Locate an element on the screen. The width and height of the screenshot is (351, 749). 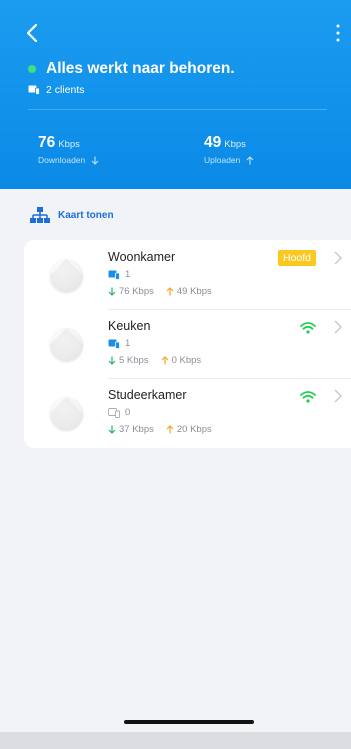
node-item-studeerkamer: Studeerkamer 0 37 Kbps 20 Kbps is located at coordinates (187, 412).